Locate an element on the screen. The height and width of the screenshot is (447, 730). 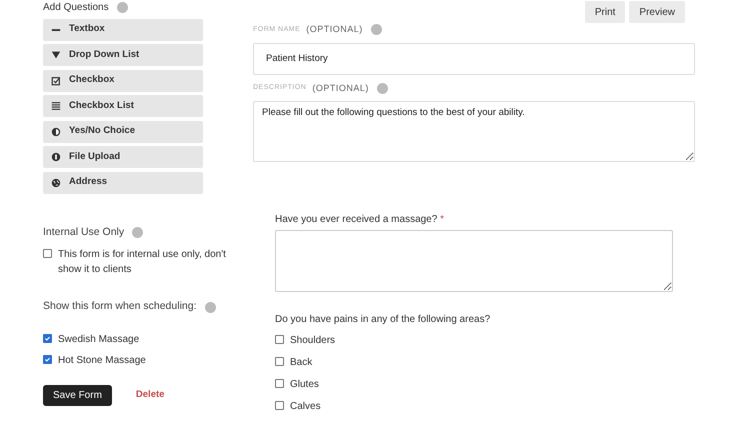
section-title: Internal Use Only is located at coordinates (83, 232).